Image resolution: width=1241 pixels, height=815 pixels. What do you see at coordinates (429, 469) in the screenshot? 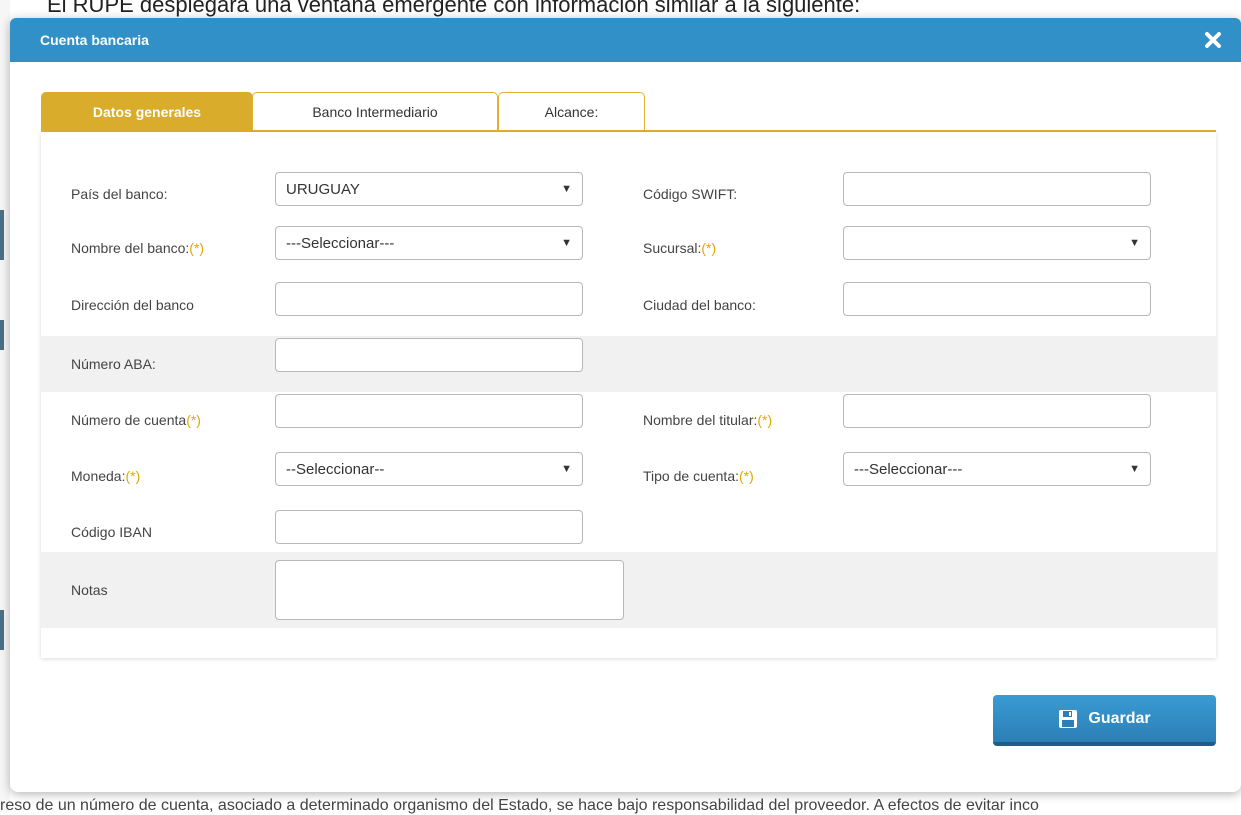
I see `moneda-select: --Seleccionar-- ▼` at bounding box center [429, 469].